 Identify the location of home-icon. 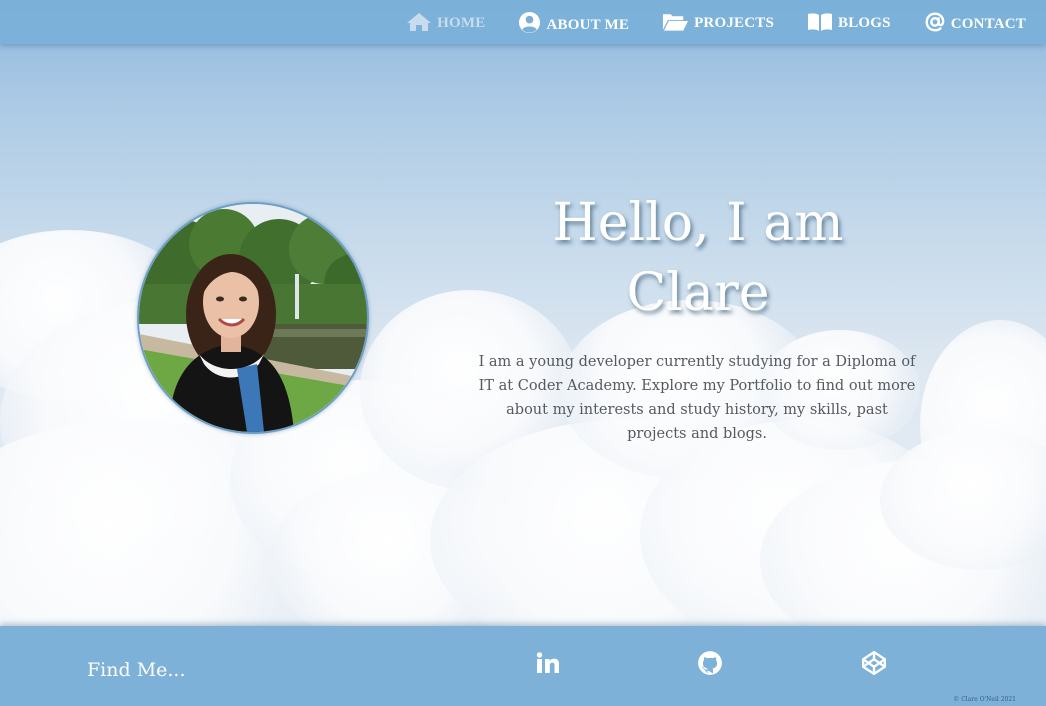
(419, 22).